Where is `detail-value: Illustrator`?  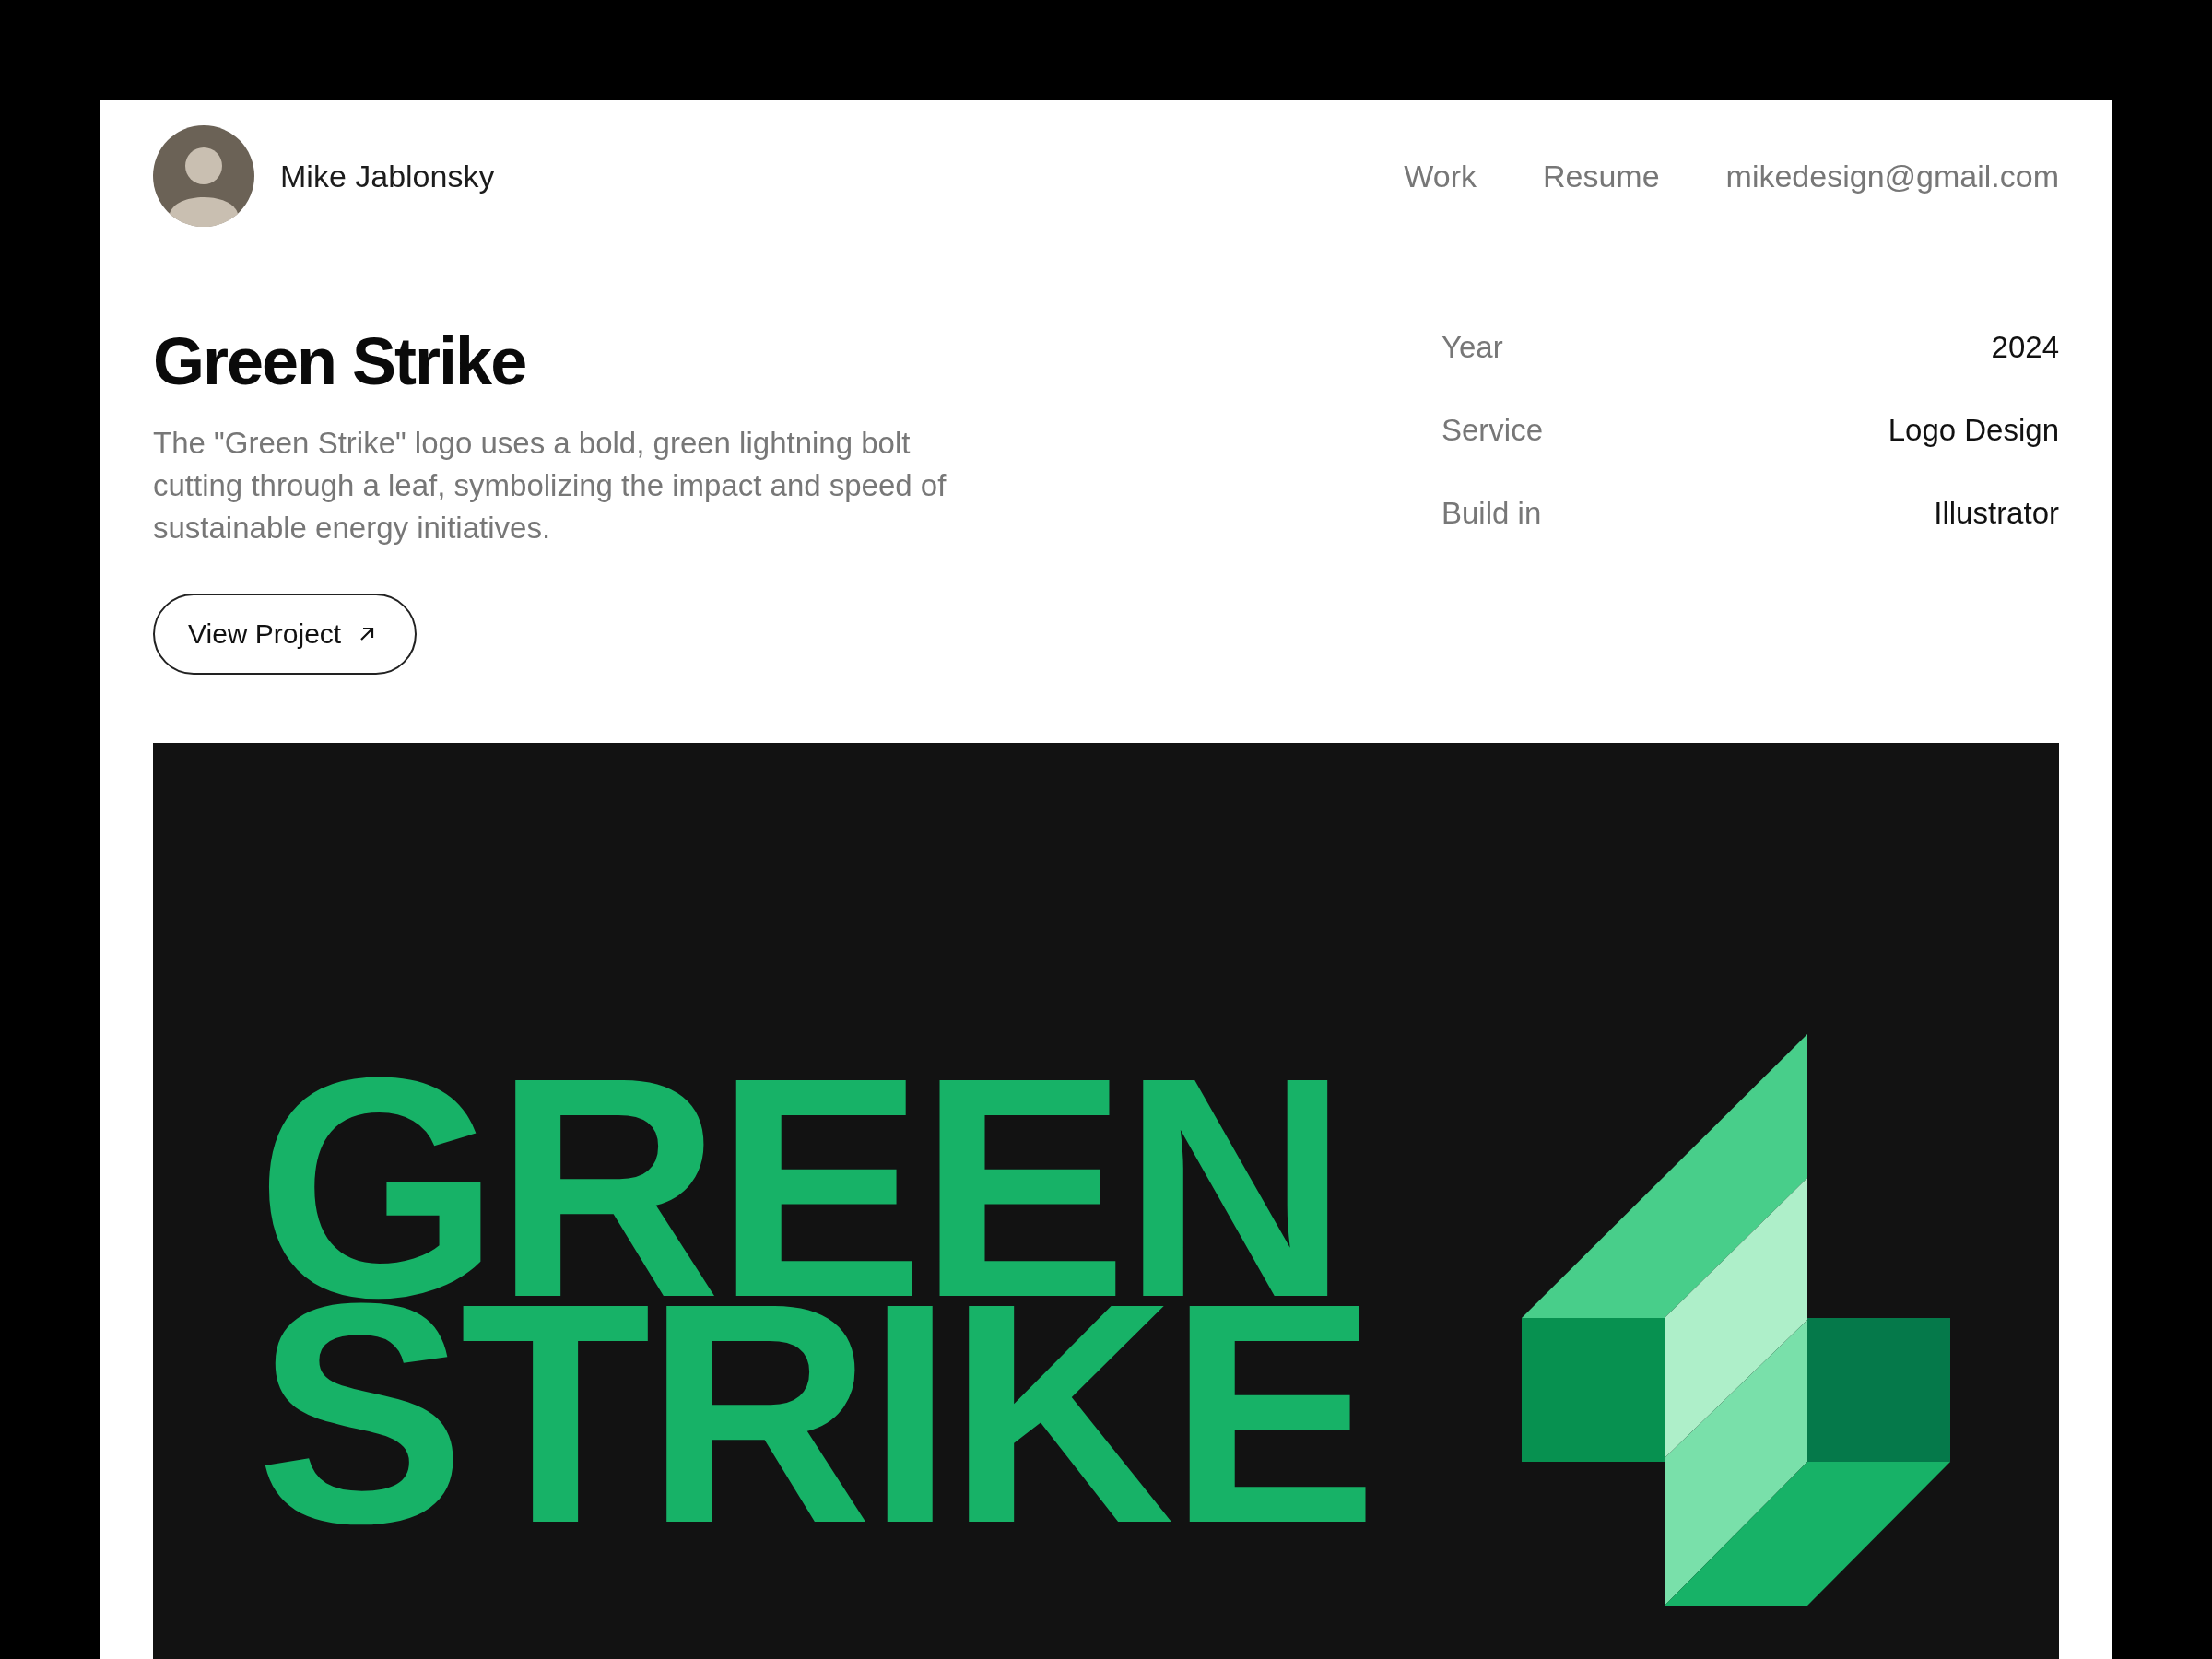 detail-value: Illustrator is located at coordinates (1996, 513).